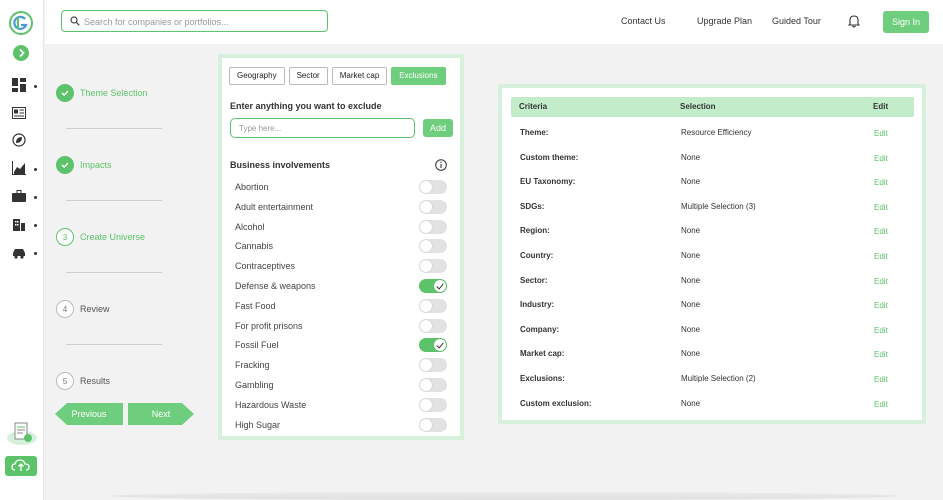 This screenshot has height=500, width=943. I want to click on add-exclusion-button: Add, so click(438, 128).